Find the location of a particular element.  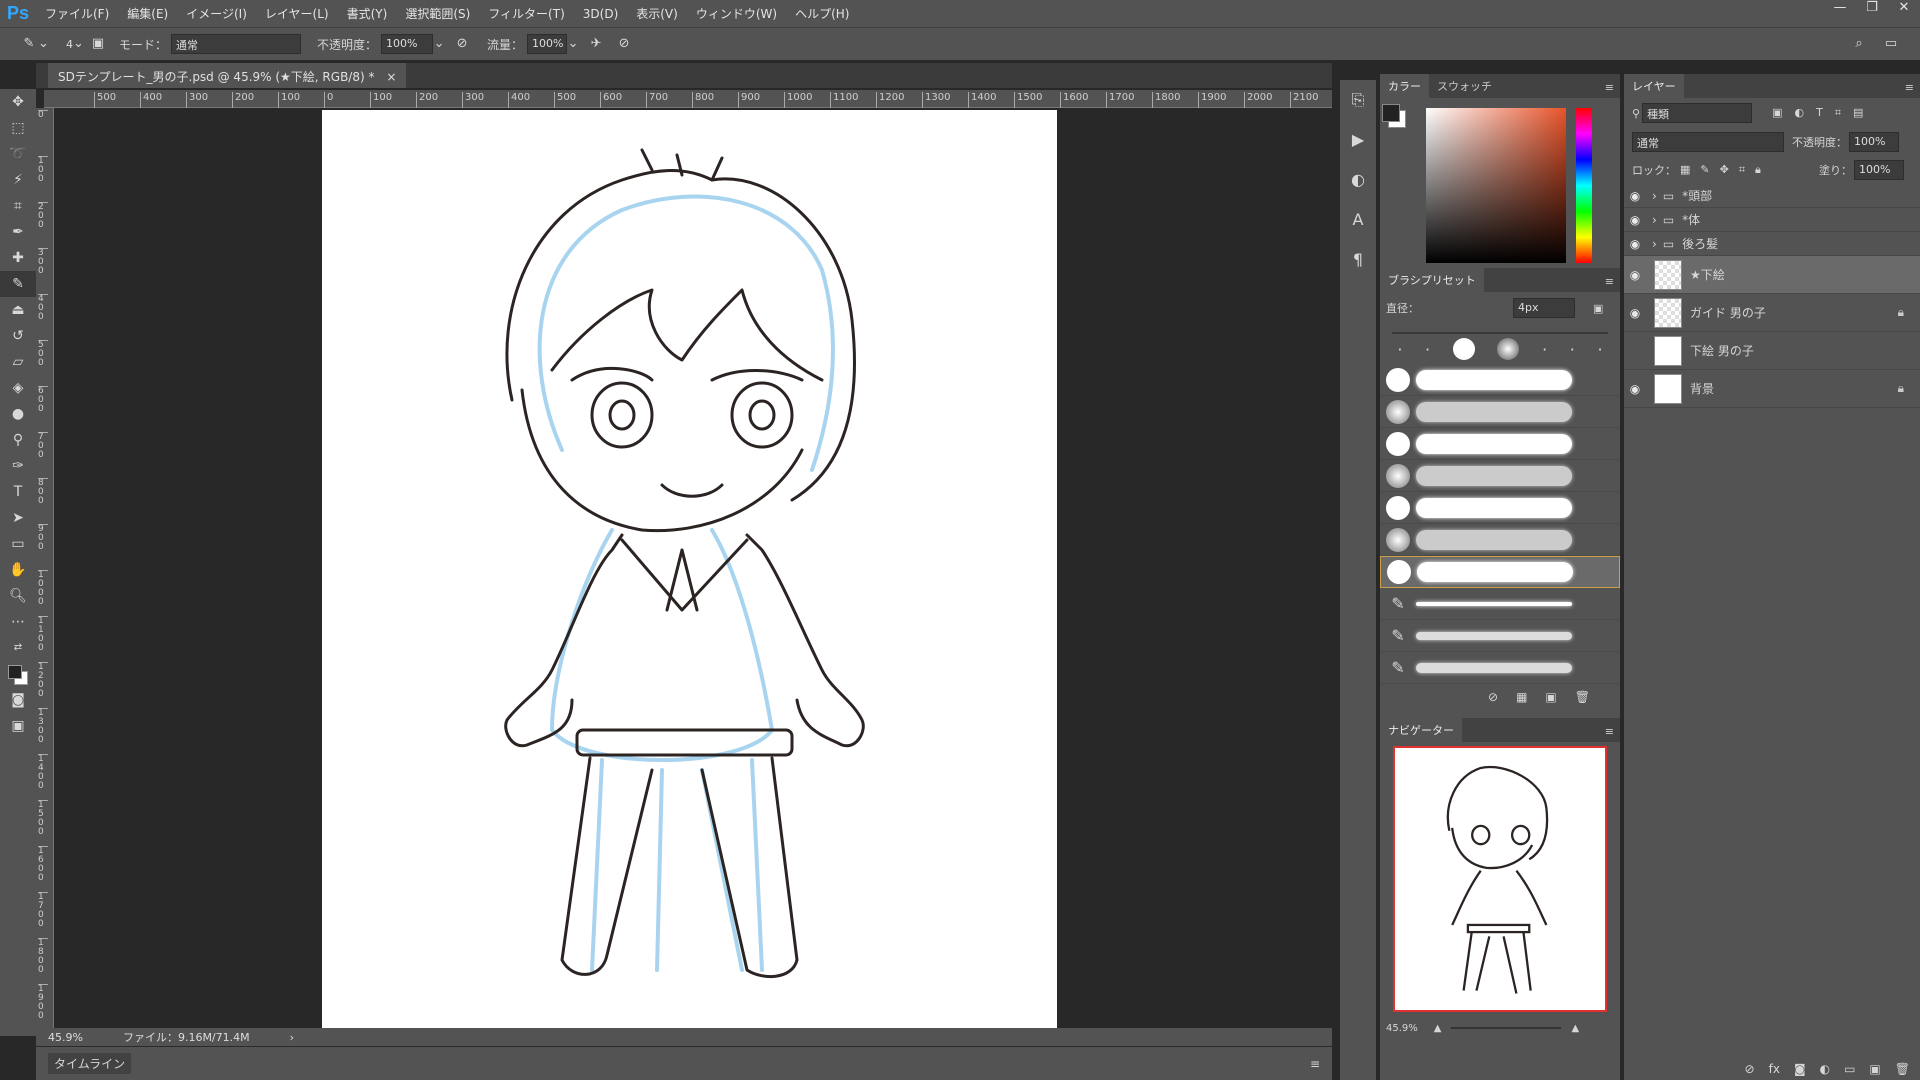

blur-tool-icon: ● is located at coordinates (18, 414).